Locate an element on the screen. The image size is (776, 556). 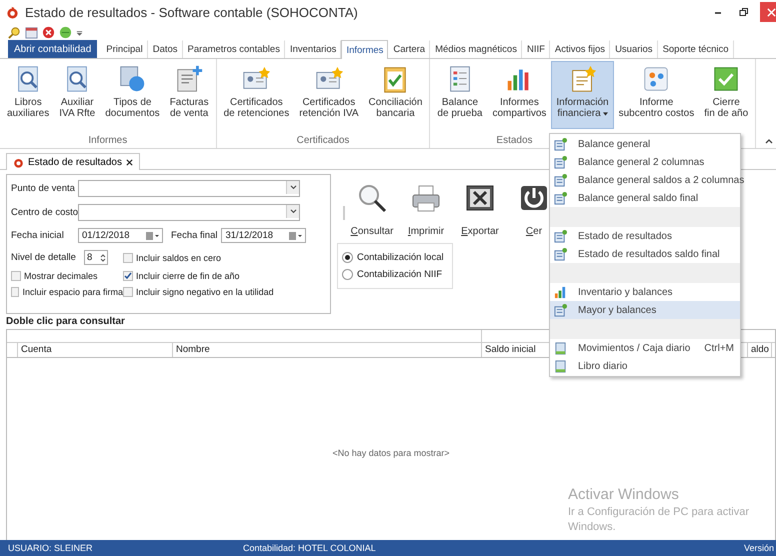
ribbon-tab: Soporte técnico is located at coordinates (696, 49).